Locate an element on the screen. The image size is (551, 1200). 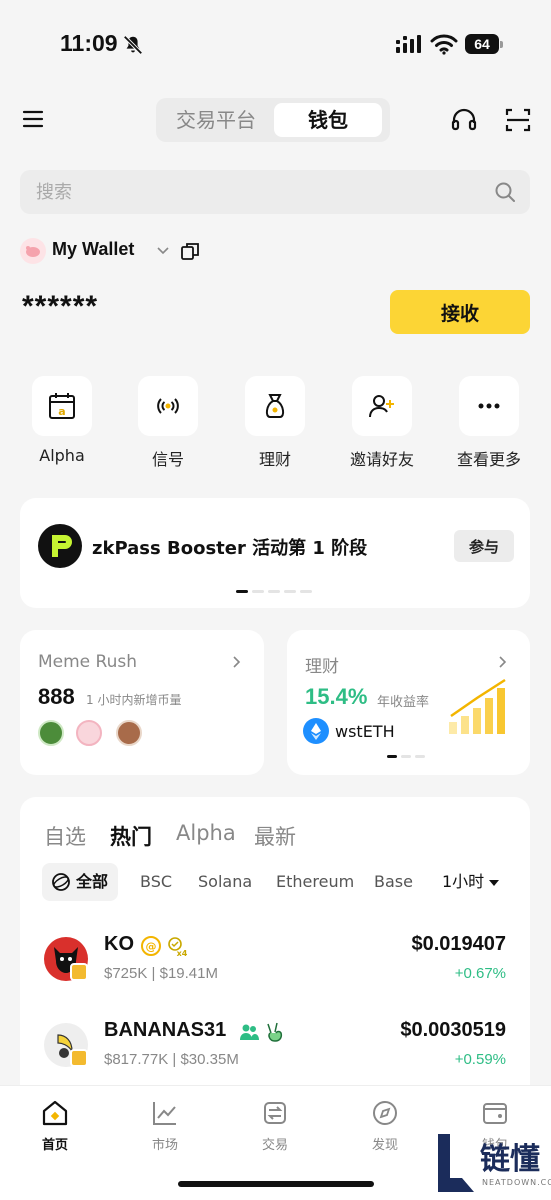
at-sign-icon: @ is located at coordinates (151, 946).